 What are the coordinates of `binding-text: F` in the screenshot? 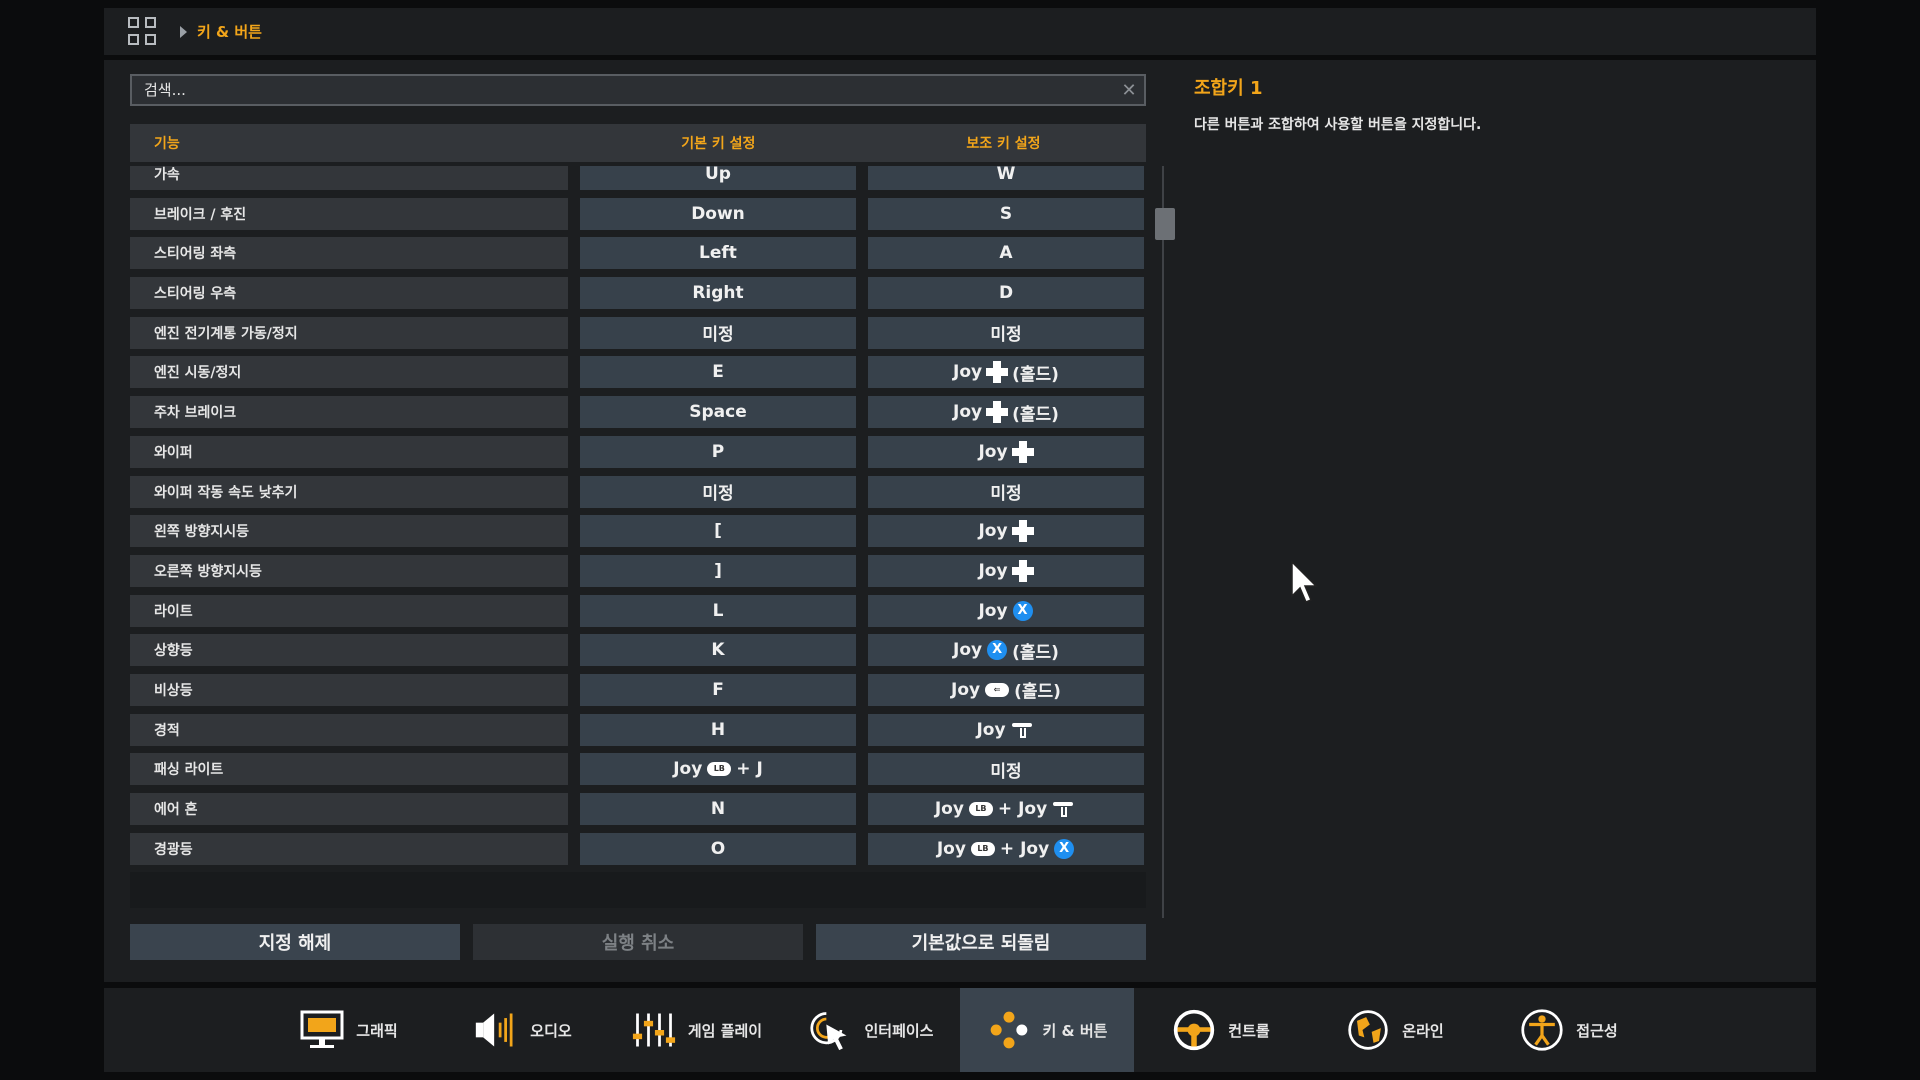 It's located at (718, 689).